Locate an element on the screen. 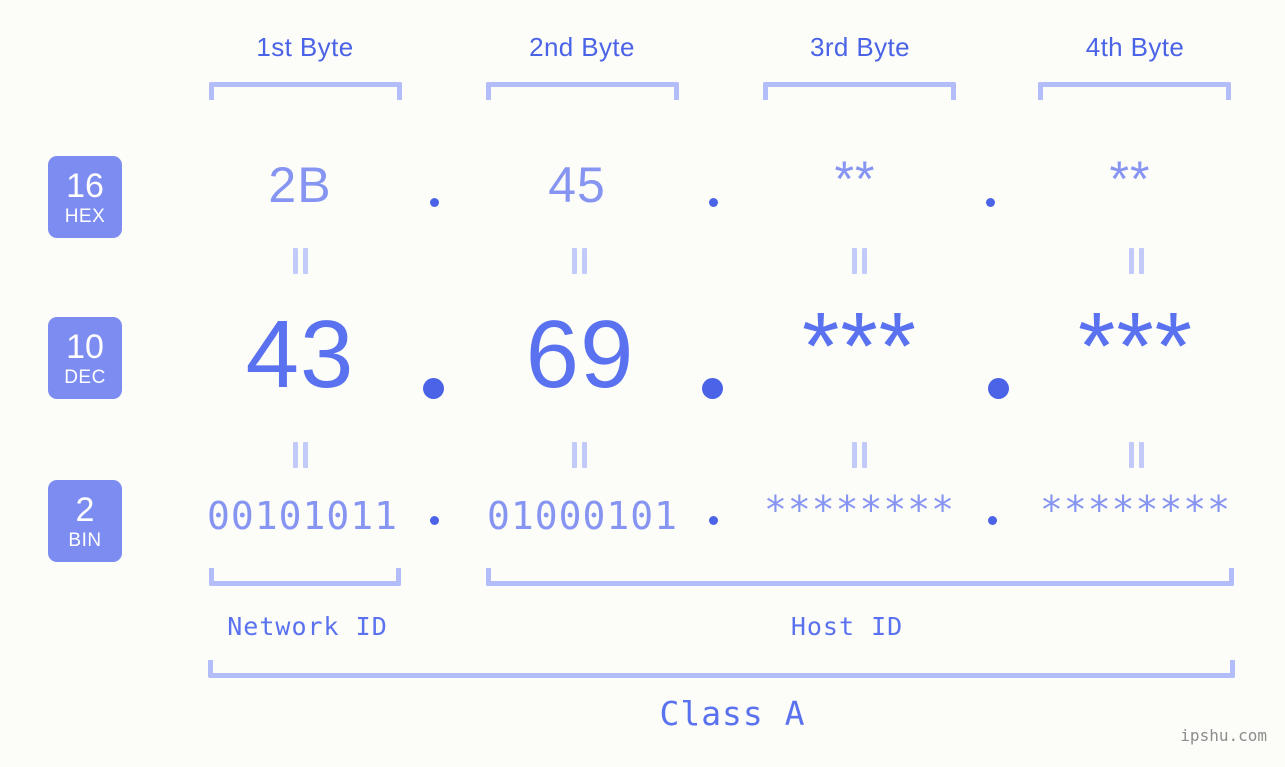 This screenshot has width=1285, height=767. radix-badge-hex: 16 HEX is located at coordinates (85, 197).